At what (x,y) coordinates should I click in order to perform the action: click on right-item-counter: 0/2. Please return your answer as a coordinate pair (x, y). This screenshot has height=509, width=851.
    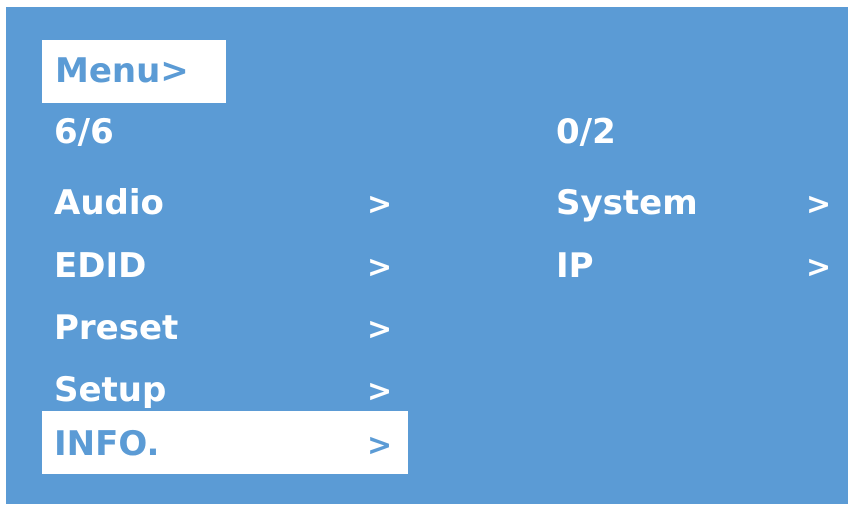
    Looking at the image, I should click on (586, 132).